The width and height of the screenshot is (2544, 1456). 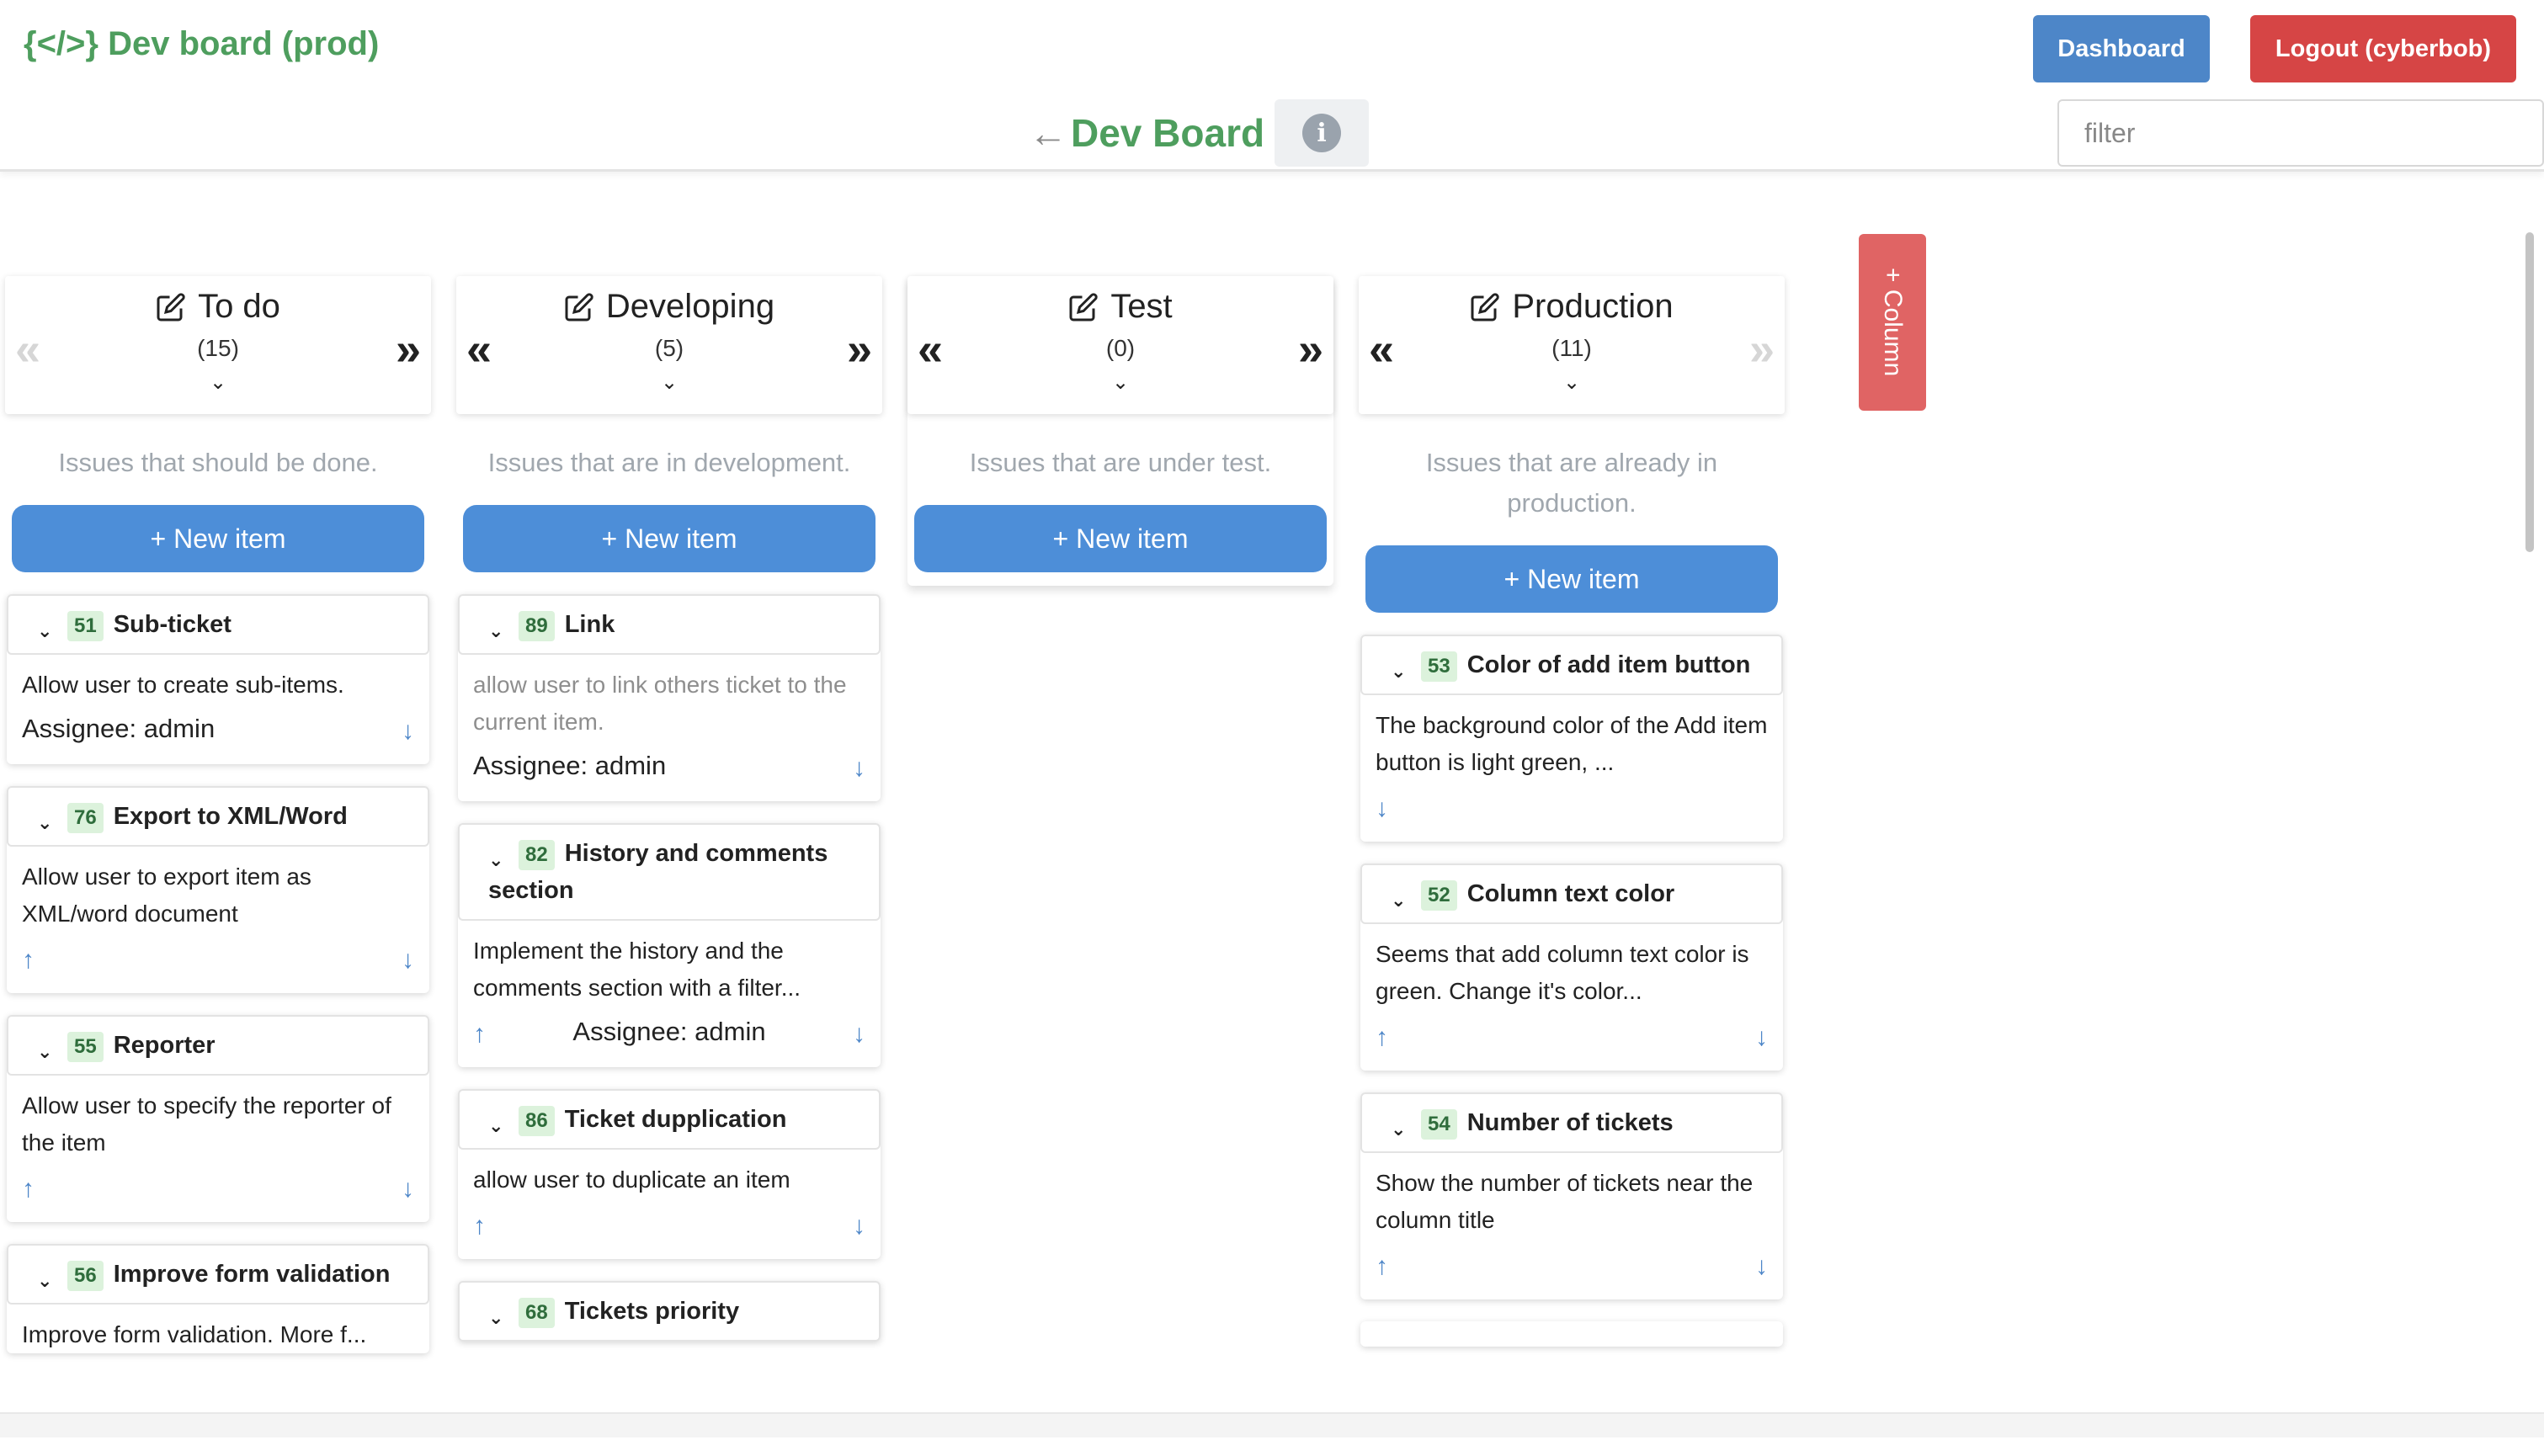 What do you see at coordinates (2529, 392) in the screenshot?
I see `vertical-scrollbar` at bounding box center [2529, 392].